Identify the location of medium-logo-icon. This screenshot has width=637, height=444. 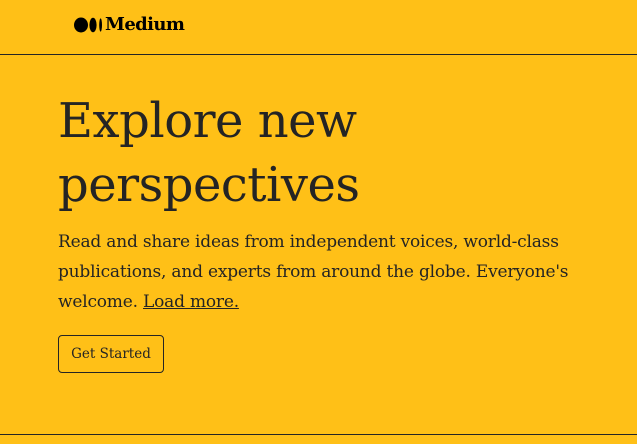
(88, 25).